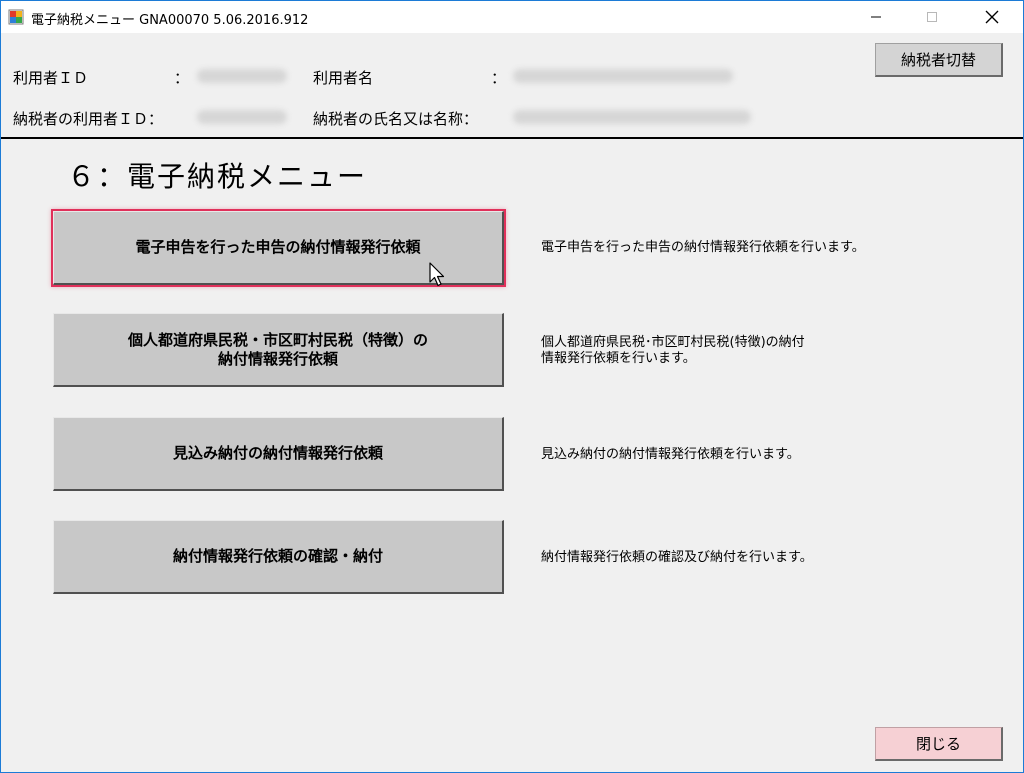 The image size is (1024, 773). I want to click on resident-tax-description: 個人都道府県民税･市区町村民税(特徴)の納付 情報発行依頼を行います。, so click(673, 351).